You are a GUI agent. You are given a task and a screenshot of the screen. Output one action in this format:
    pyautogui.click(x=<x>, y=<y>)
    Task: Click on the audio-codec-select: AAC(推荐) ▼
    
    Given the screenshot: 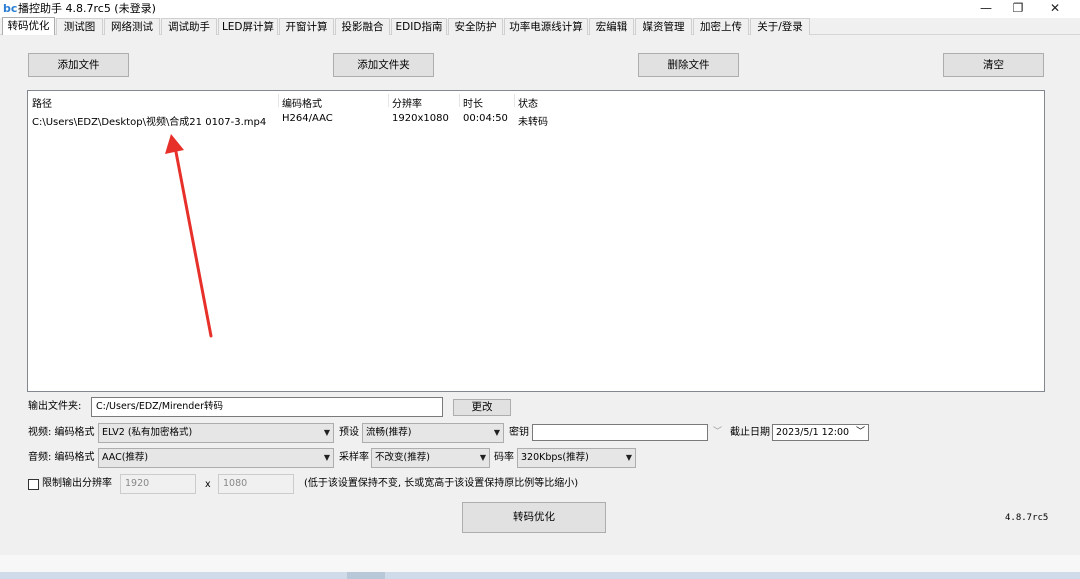 What is the action you would take?
    pyautogui.click(x=216, y=458)
    